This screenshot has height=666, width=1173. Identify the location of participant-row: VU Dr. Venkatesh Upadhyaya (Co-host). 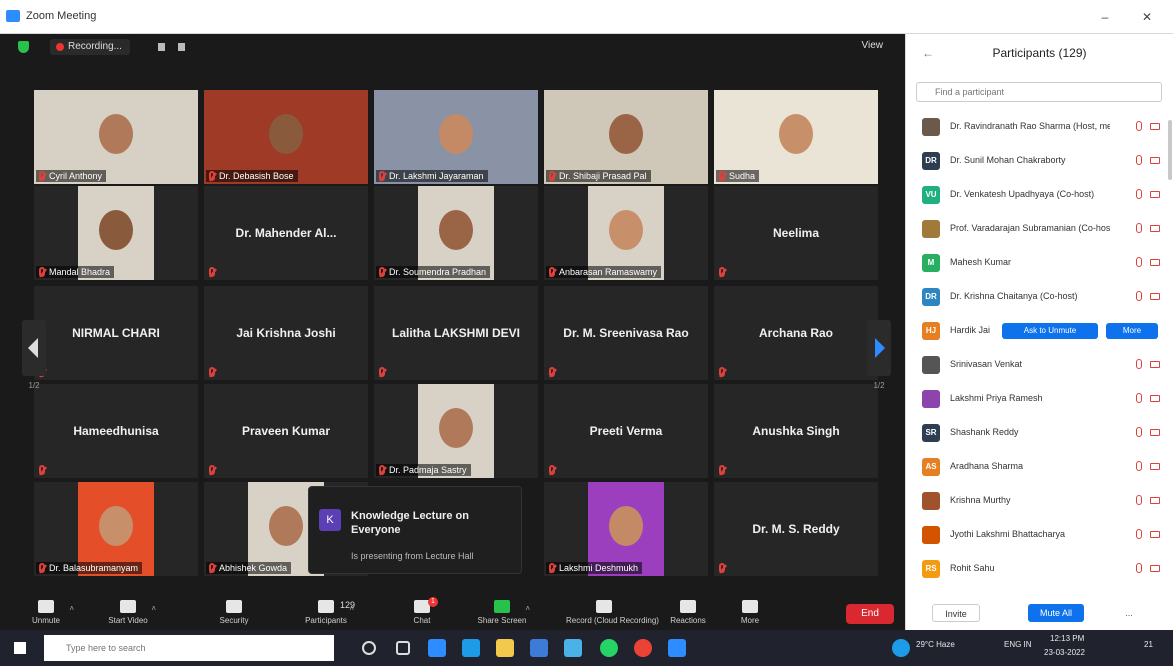
(1036, 195).